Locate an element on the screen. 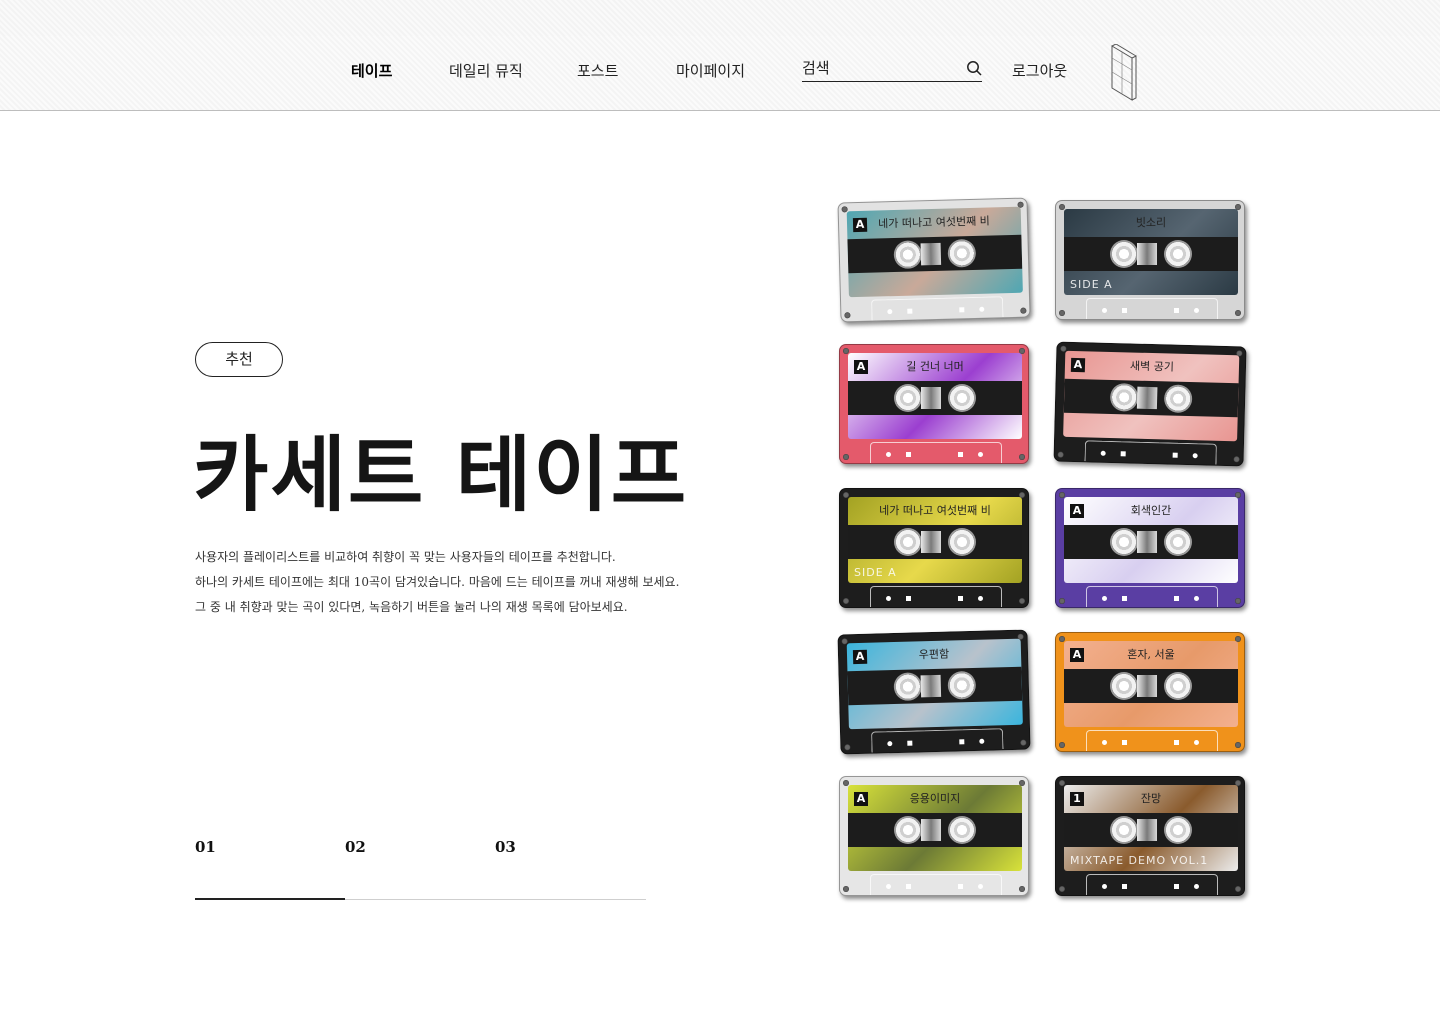 The image size is (1440, 1024). side-letter: 1 is located at coordinates (1077, 799).